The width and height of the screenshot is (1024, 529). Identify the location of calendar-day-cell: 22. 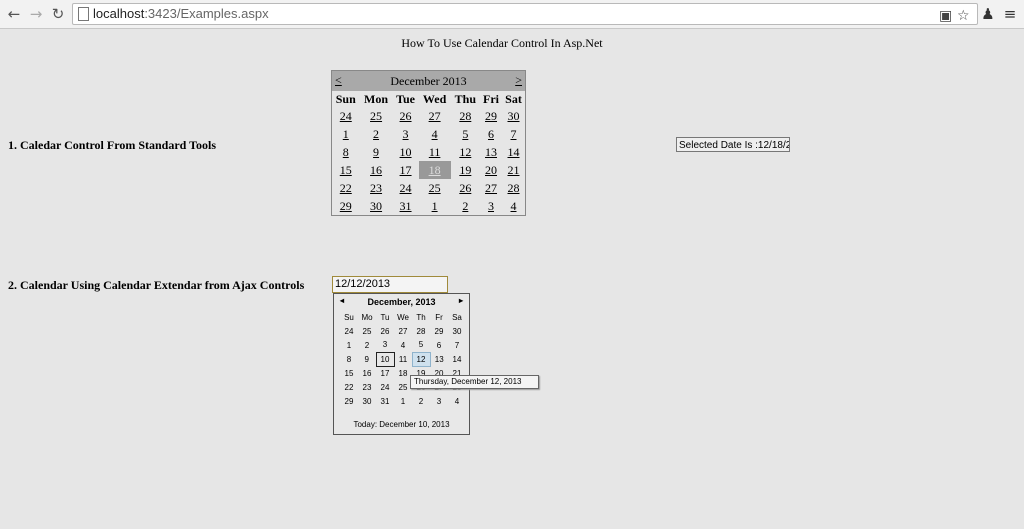
(349, 387).